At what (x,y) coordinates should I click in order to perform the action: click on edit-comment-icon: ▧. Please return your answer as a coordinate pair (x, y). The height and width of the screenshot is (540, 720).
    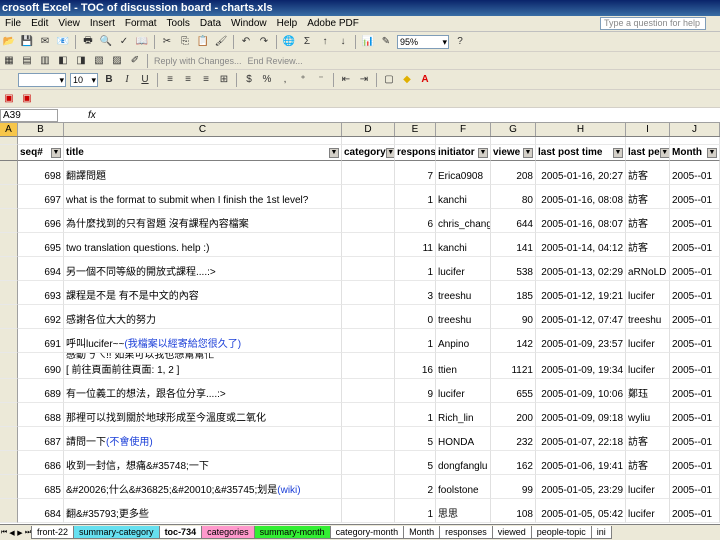
    Looking at the image, I should click on (99, 61).